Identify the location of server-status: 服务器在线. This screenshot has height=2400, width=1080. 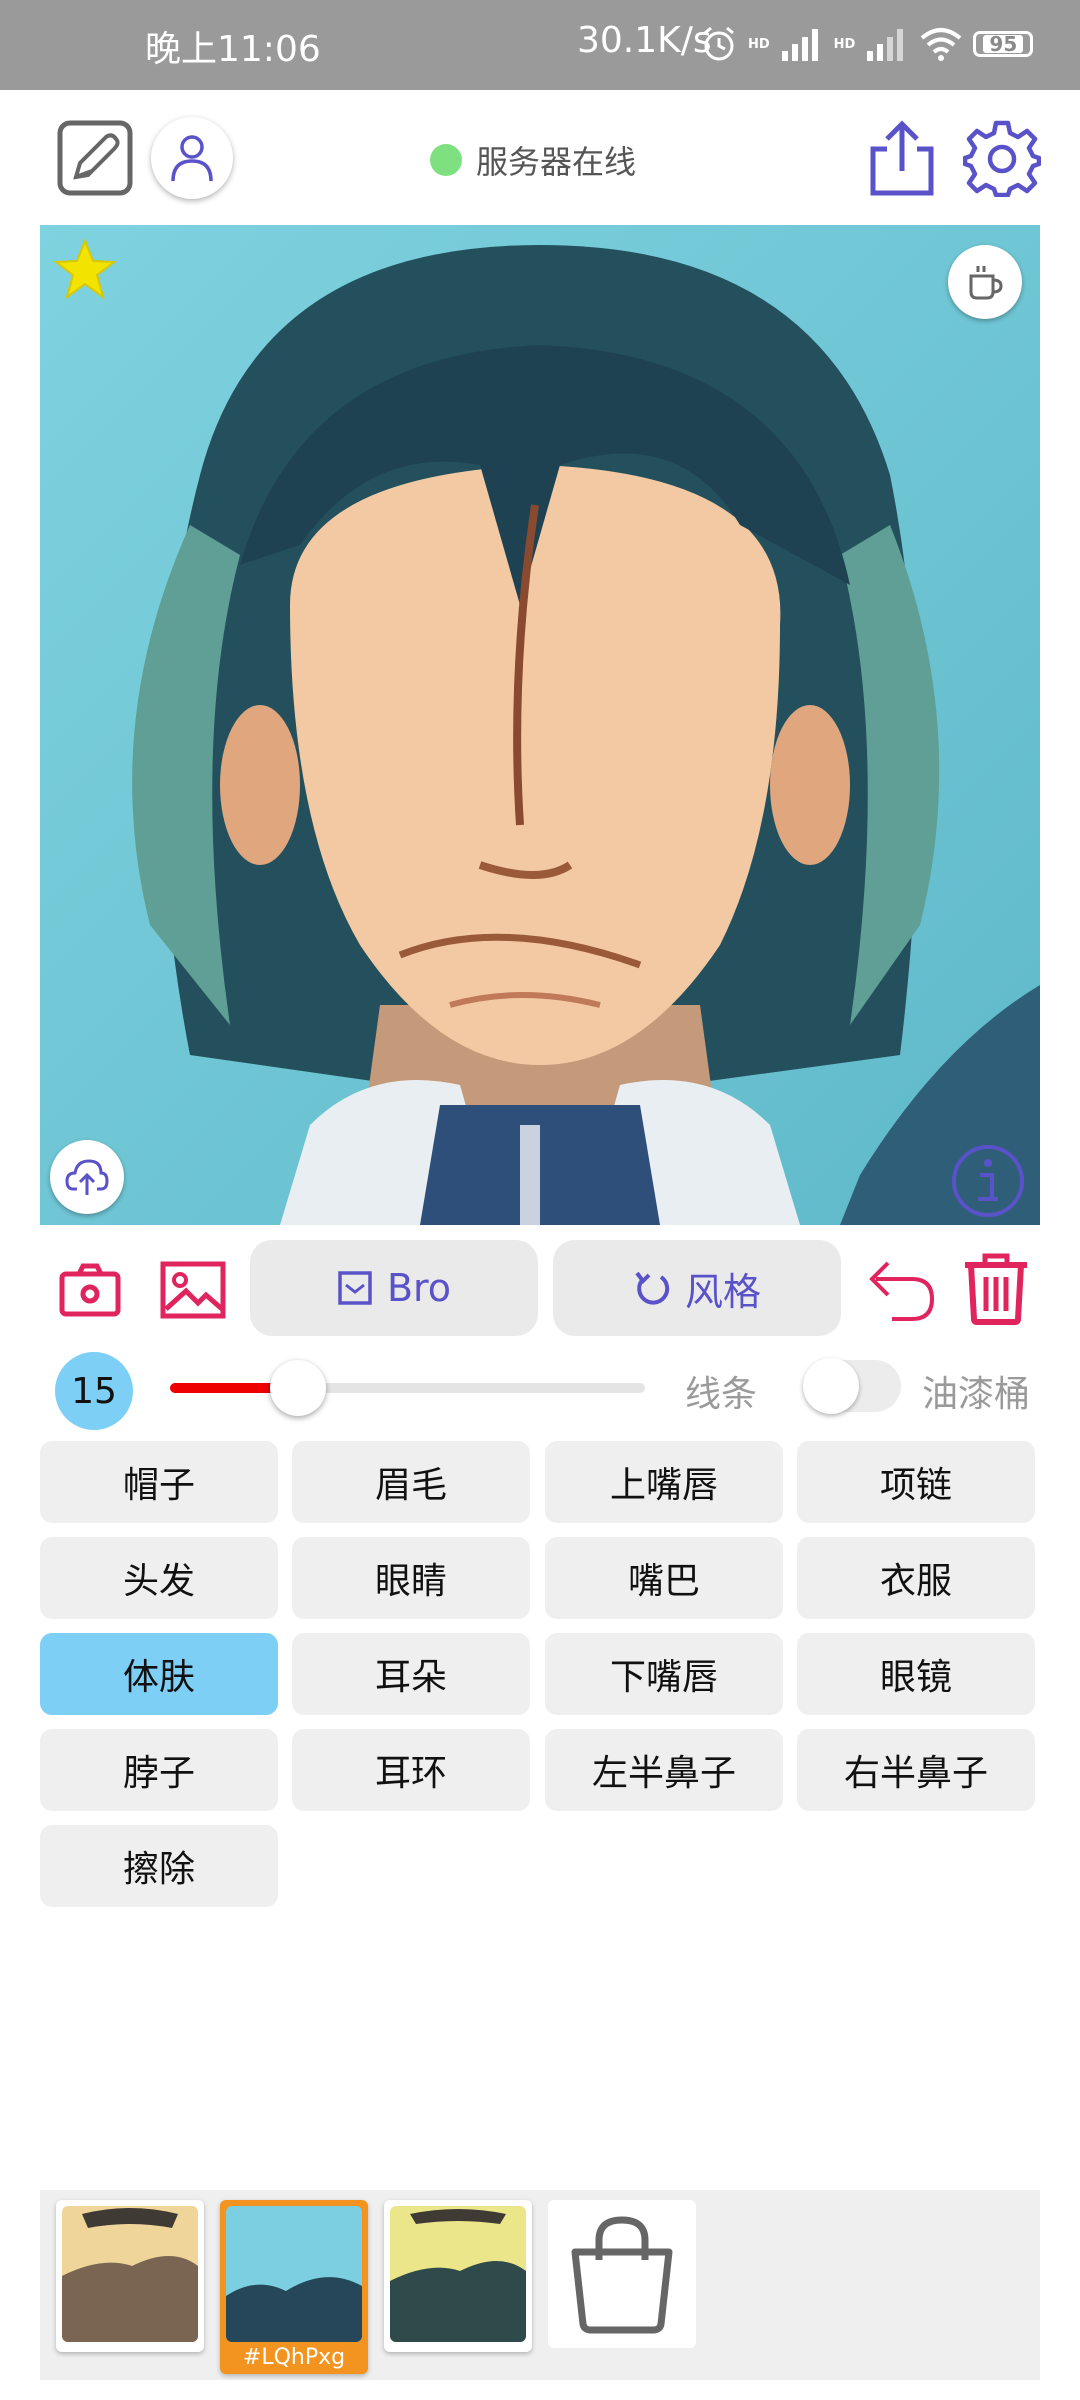
(533, 160).